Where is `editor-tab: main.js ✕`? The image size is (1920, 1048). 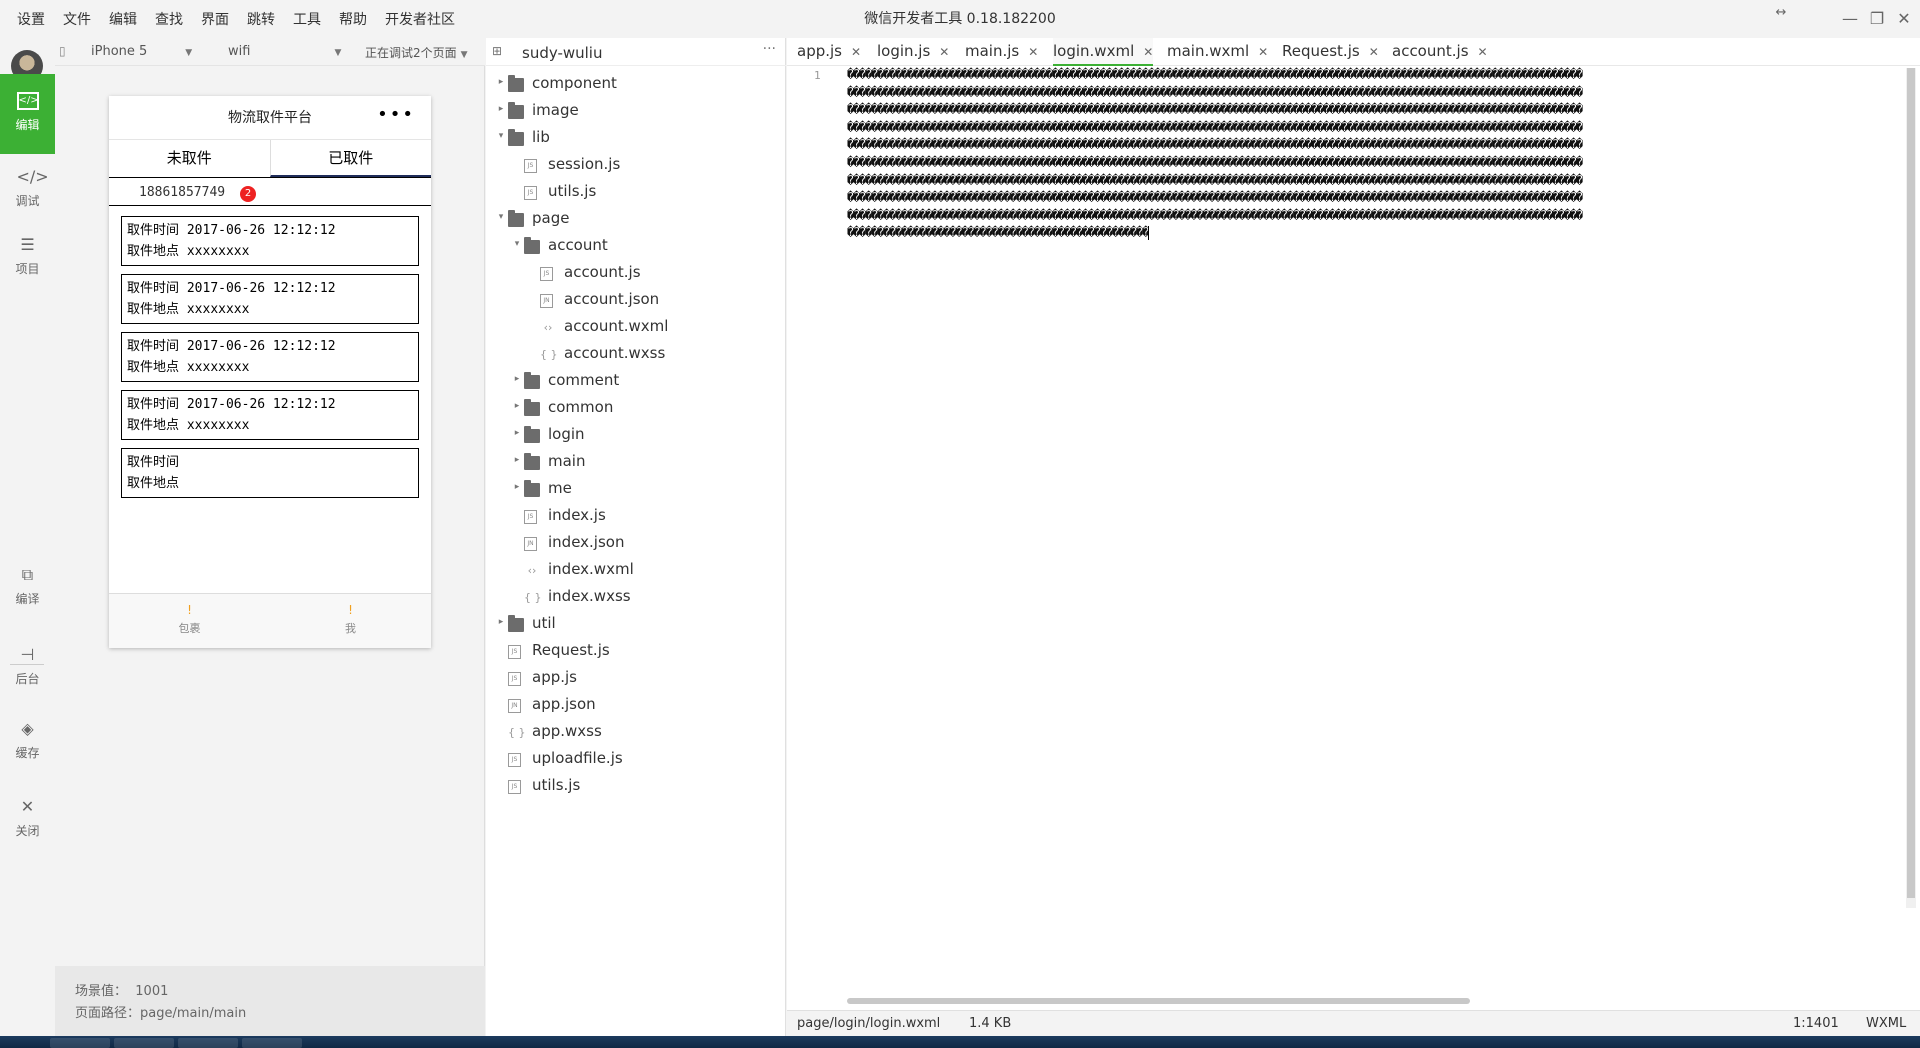 editor-tab: main.js ✕ is located at coordinates (1001, 52).